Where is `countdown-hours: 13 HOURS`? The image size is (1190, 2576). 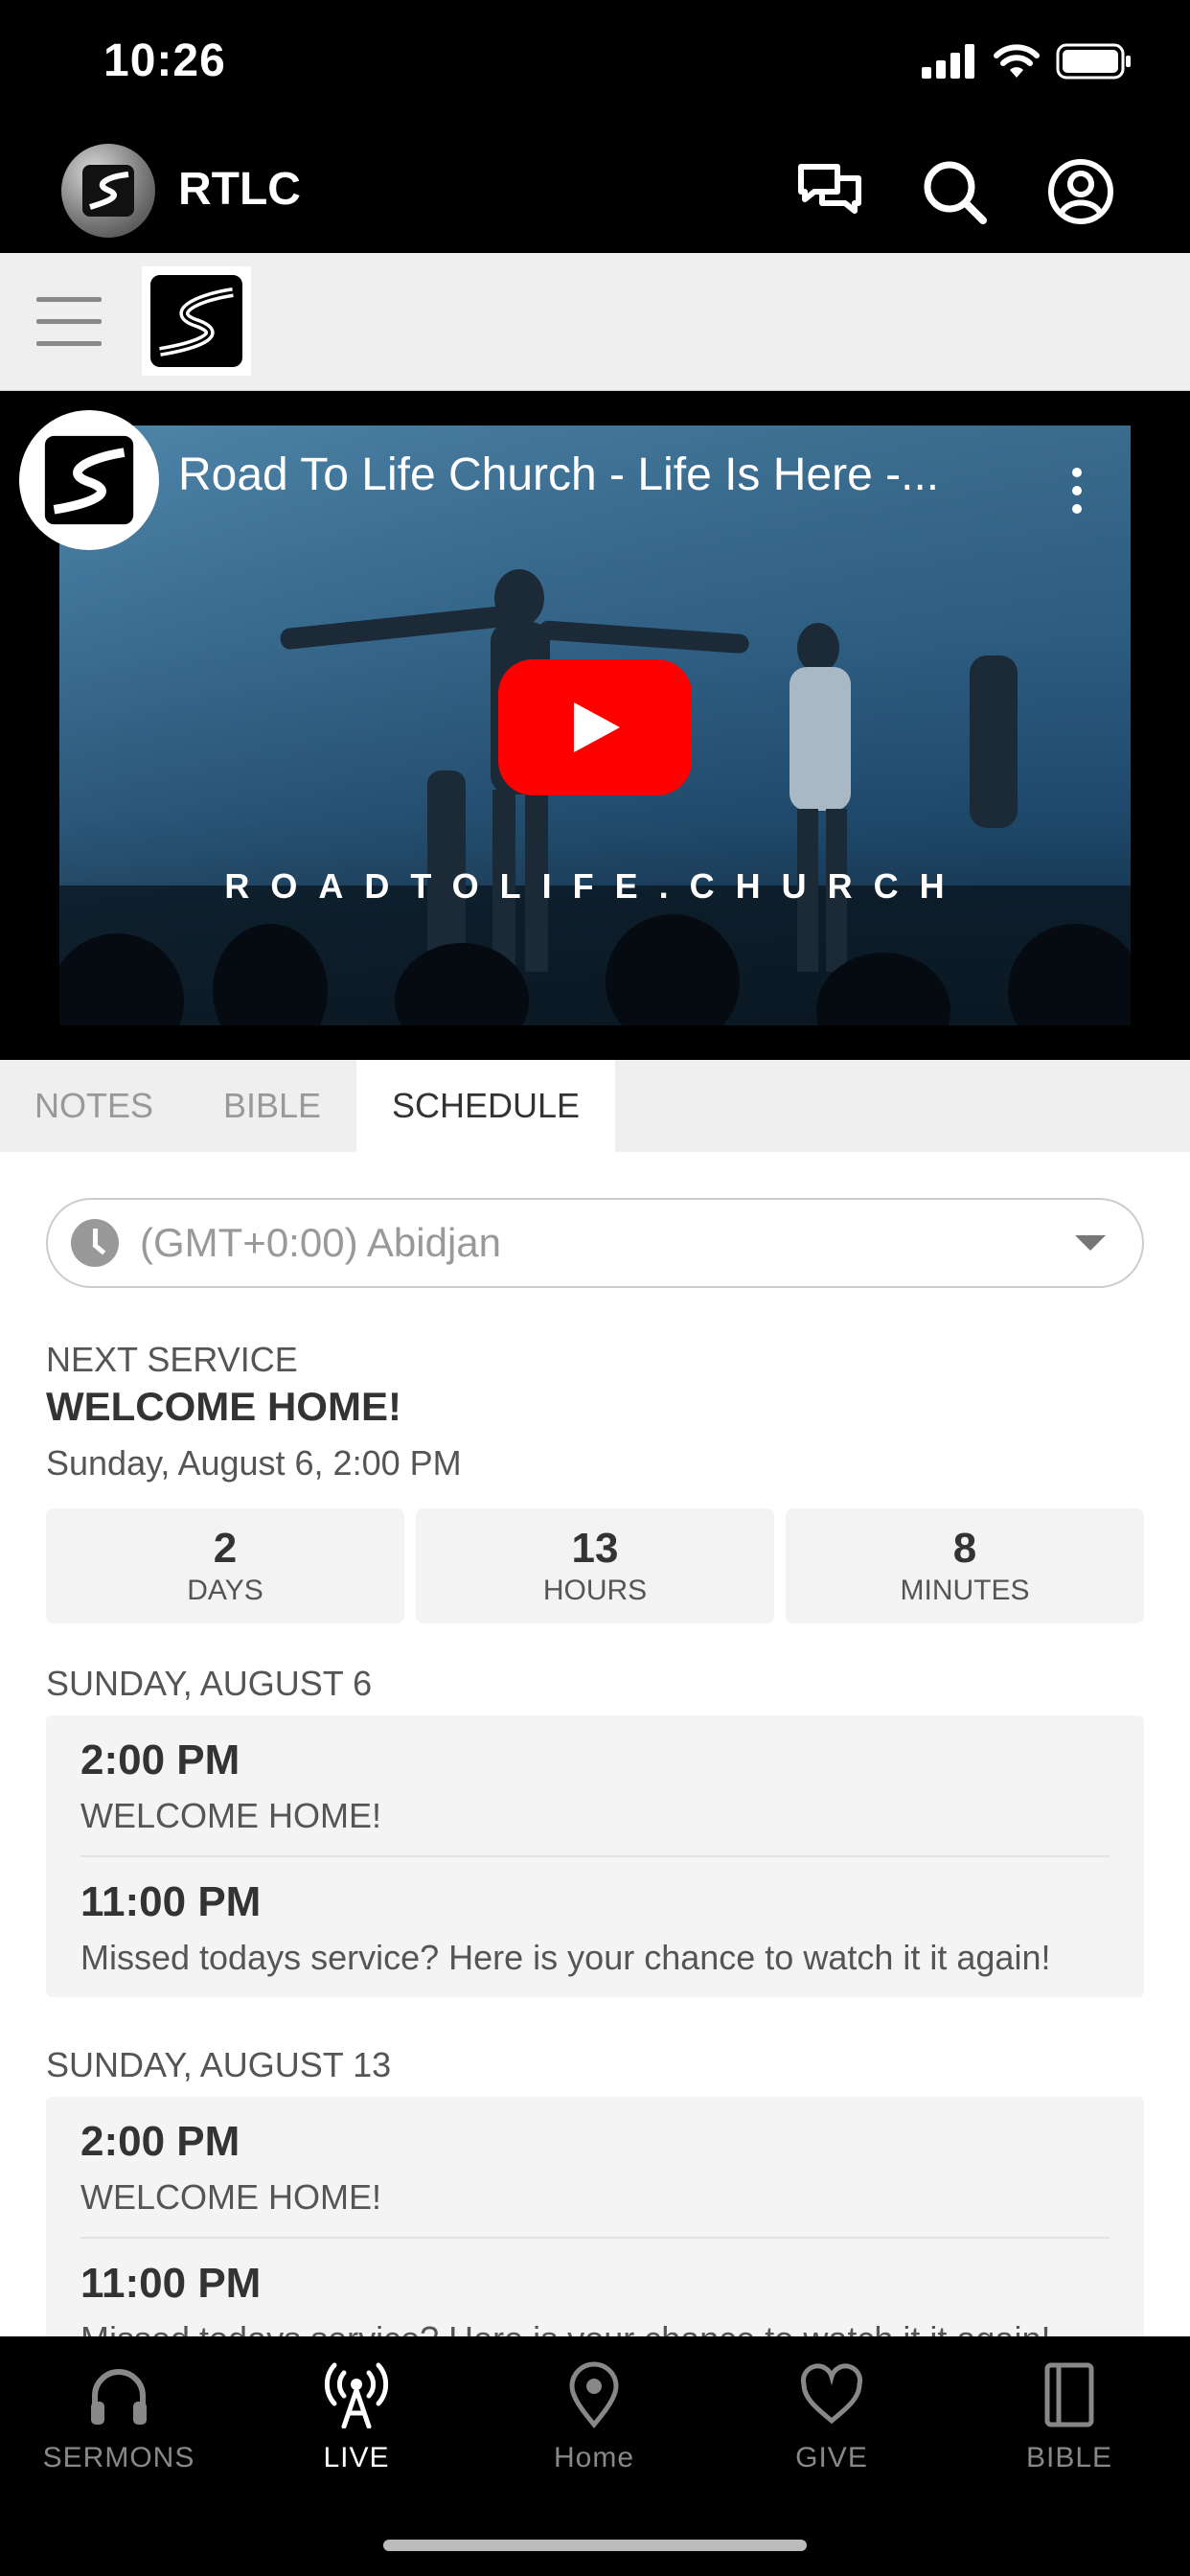
countdown-hours: 13 HOURS is located at coordinates (595, 1565).